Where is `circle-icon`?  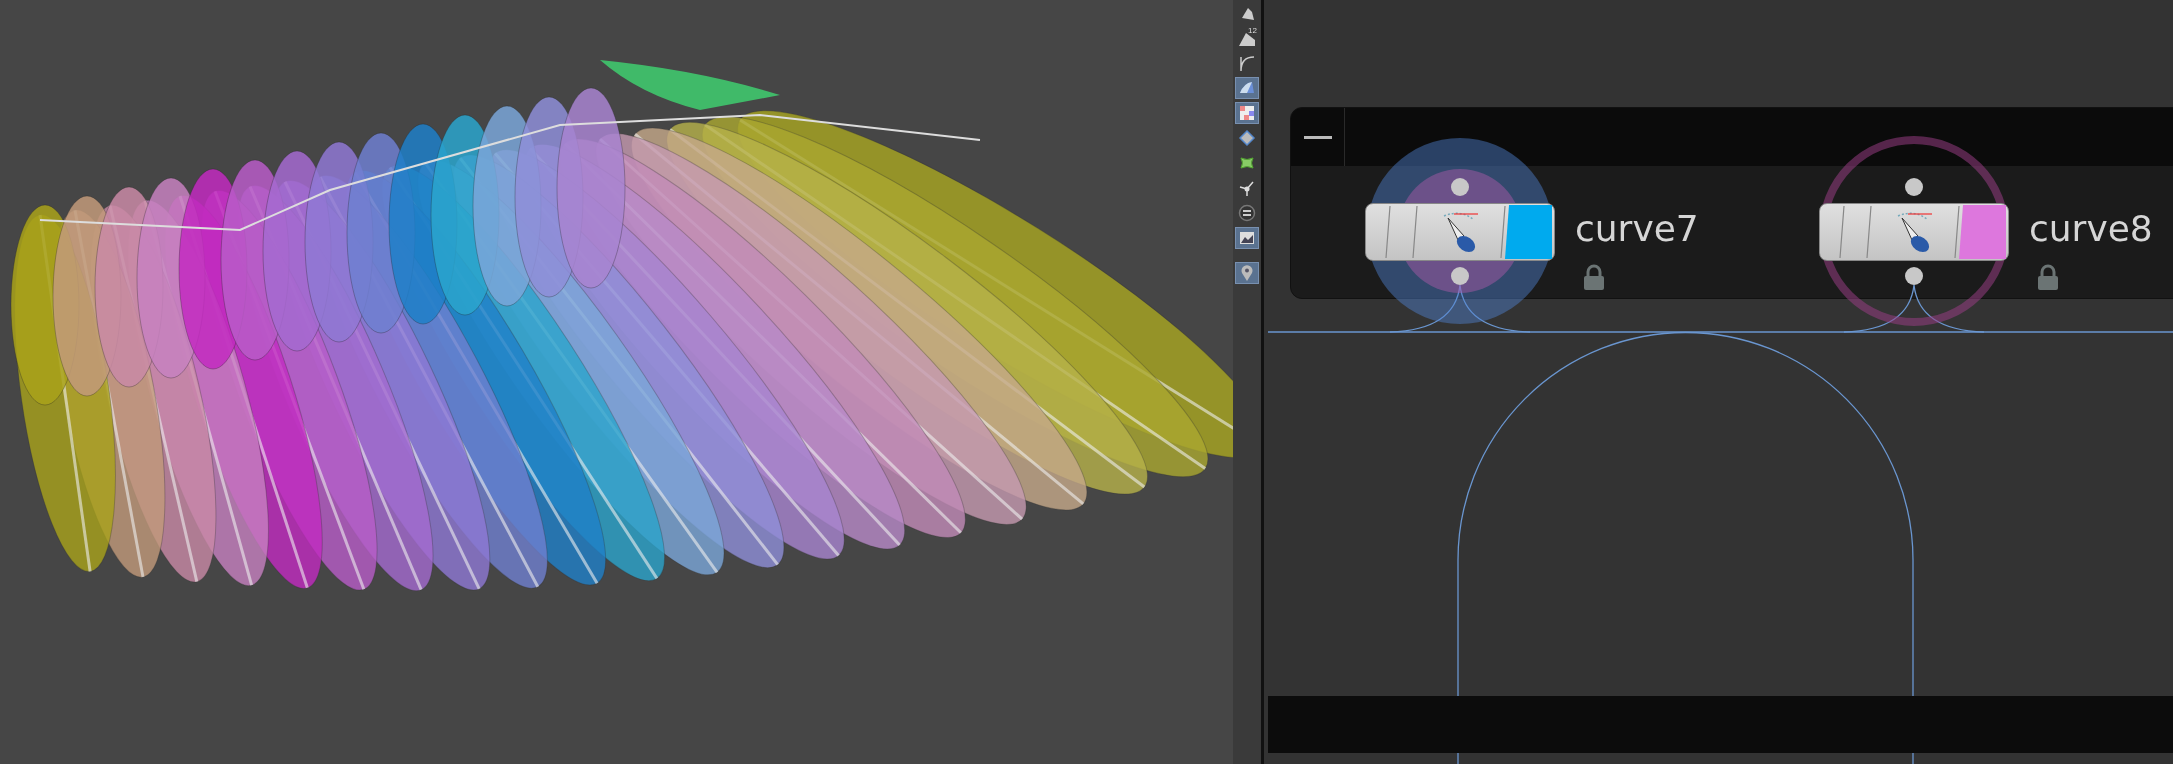 circle-icon is located at coordinates (1247, 213).